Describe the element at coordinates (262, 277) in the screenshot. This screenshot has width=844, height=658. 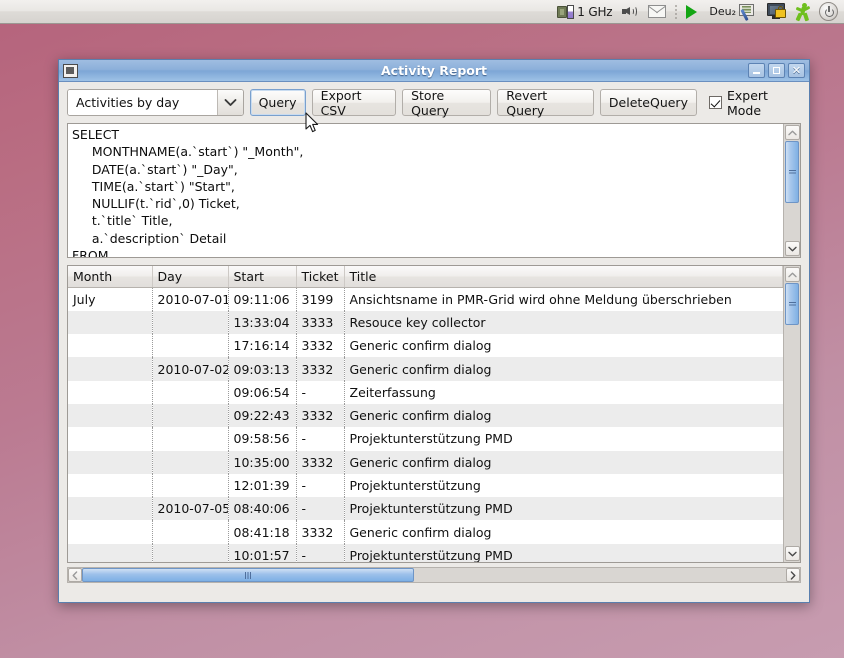
I see `column-header-start: Start` at that location.